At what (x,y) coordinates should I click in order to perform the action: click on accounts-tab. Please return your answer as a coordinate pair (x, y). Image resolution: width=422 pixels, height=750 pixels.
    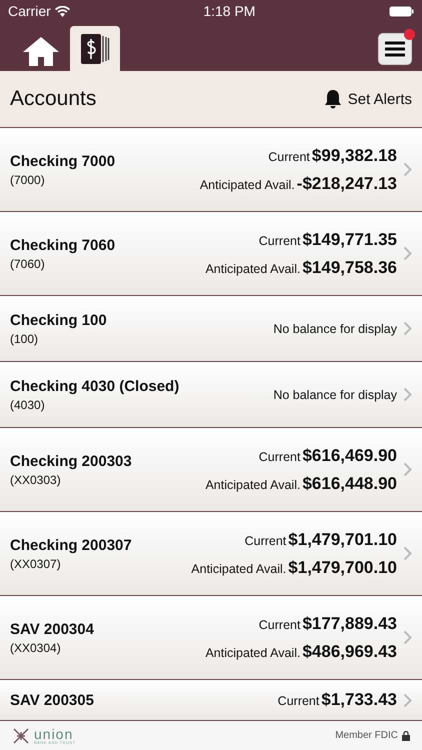
    Looking at the image, I should click on (95, 48).